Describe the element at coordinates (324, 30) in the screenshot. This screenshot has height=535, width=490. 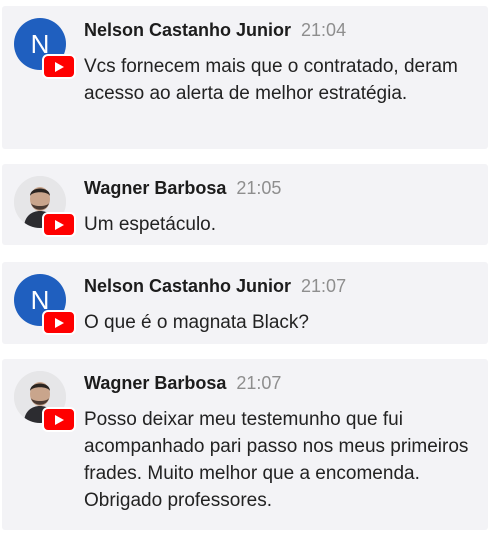
I see `timestamp: 21:04` at that location.